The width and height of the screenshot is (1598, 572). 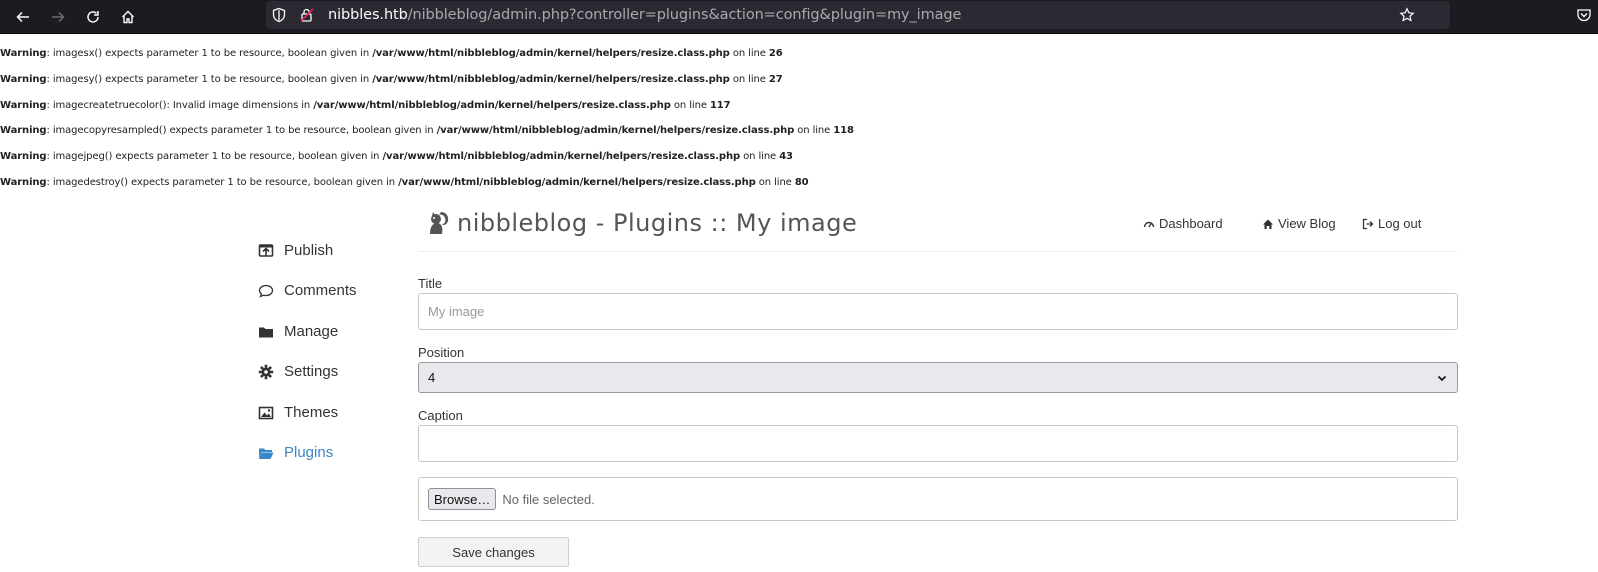 I want to click on caption-input, so click(x=938, y=443).